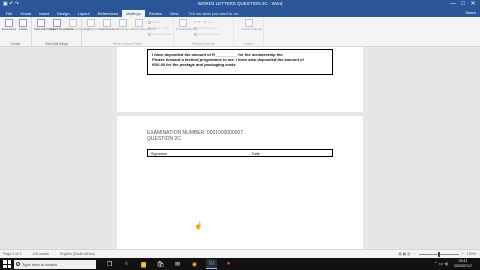 Image resolution: width=480 pixels, height=270 pixels. I want to click on greeting-line-button: Greeting Line, so click(125, 24).